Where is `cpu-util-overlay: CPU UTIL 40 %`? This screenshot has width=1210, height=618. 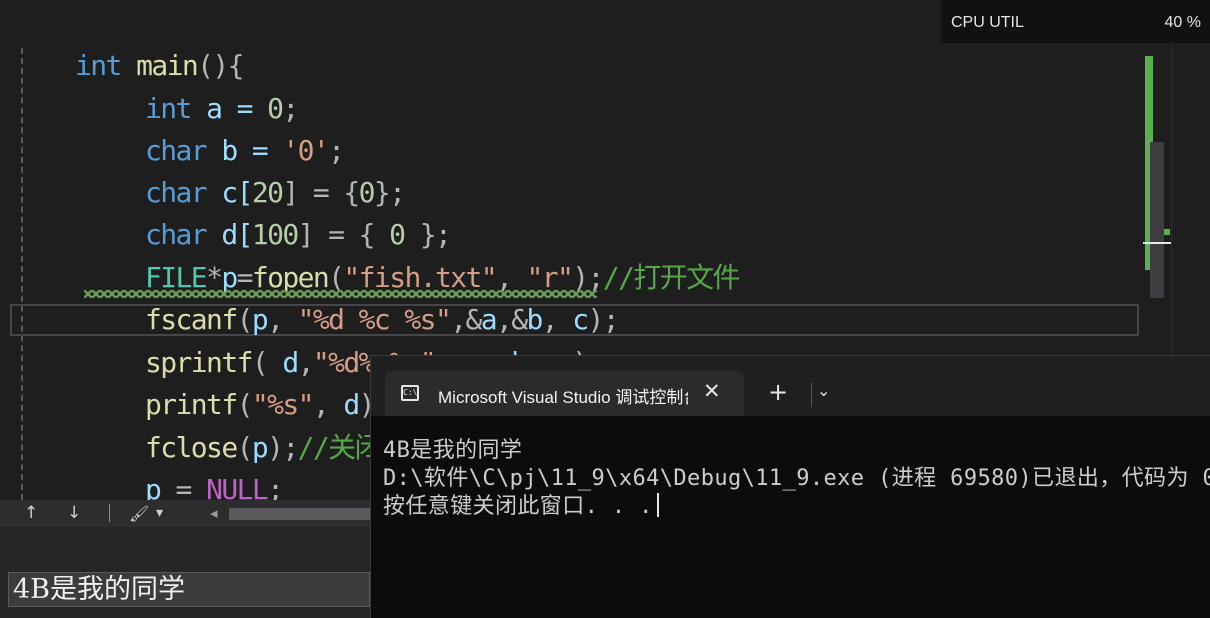
cpu-util-overlay: CPU UTIL 40 % is located at coordinates (1075, 21).